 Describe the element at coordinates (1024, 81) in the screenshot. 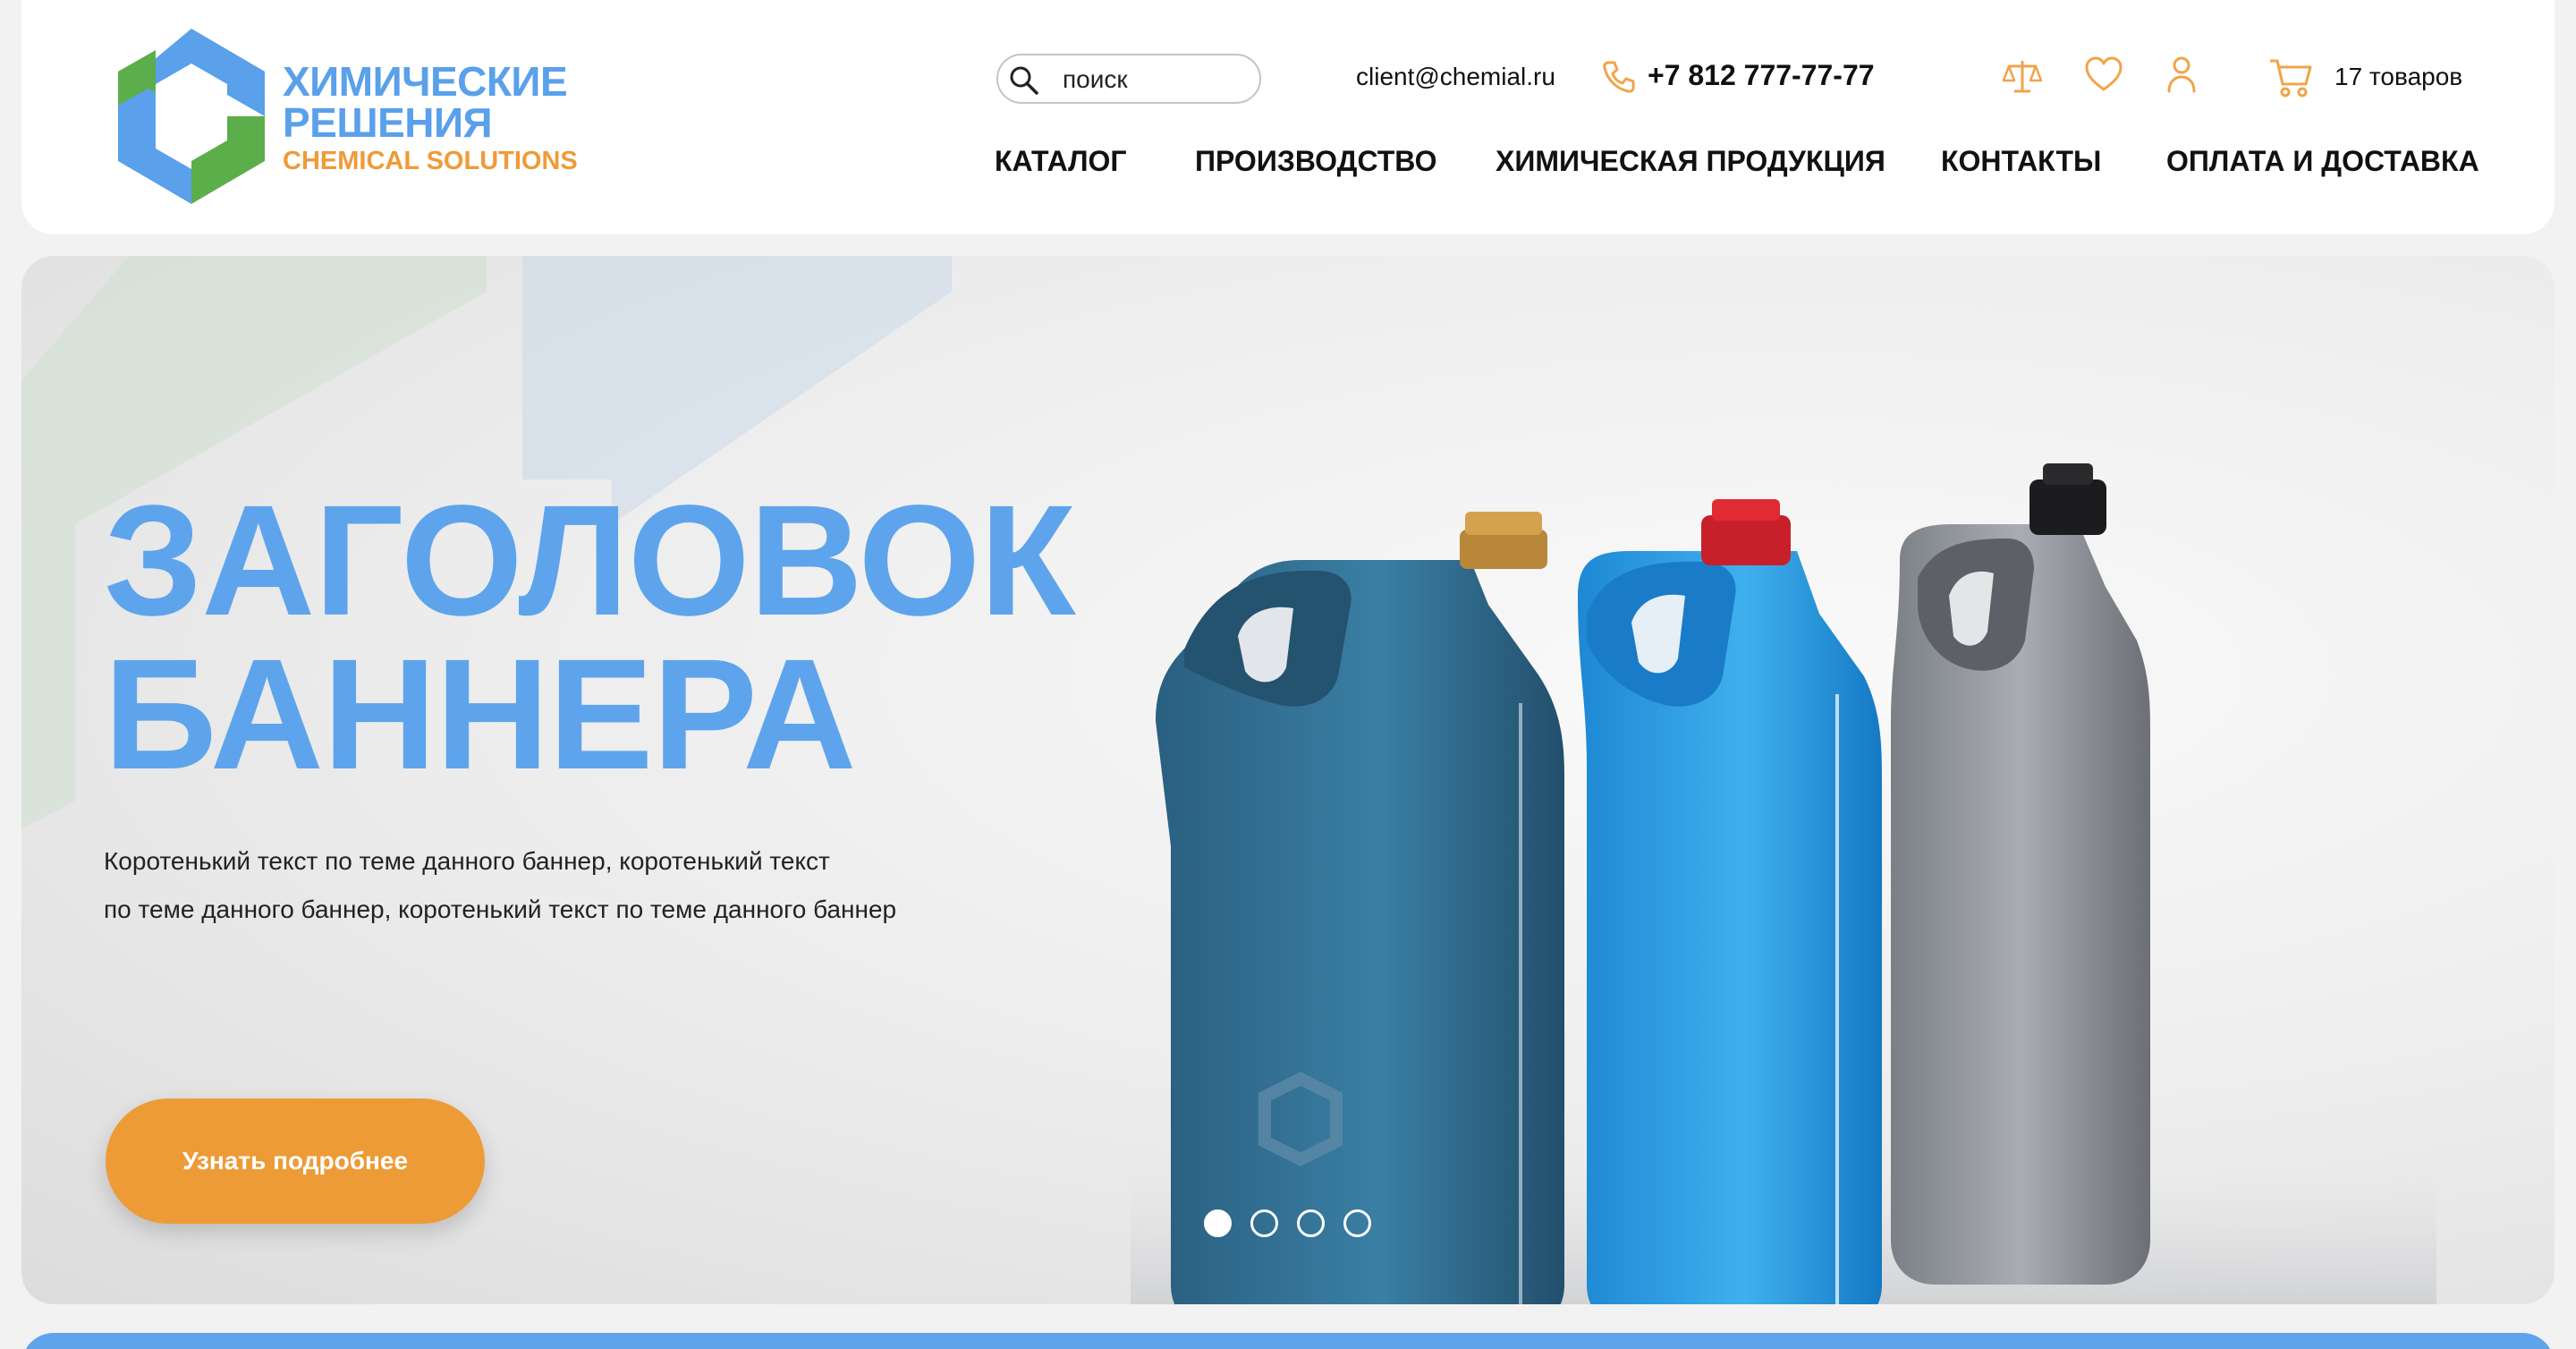

I see `search-icon` at that location.